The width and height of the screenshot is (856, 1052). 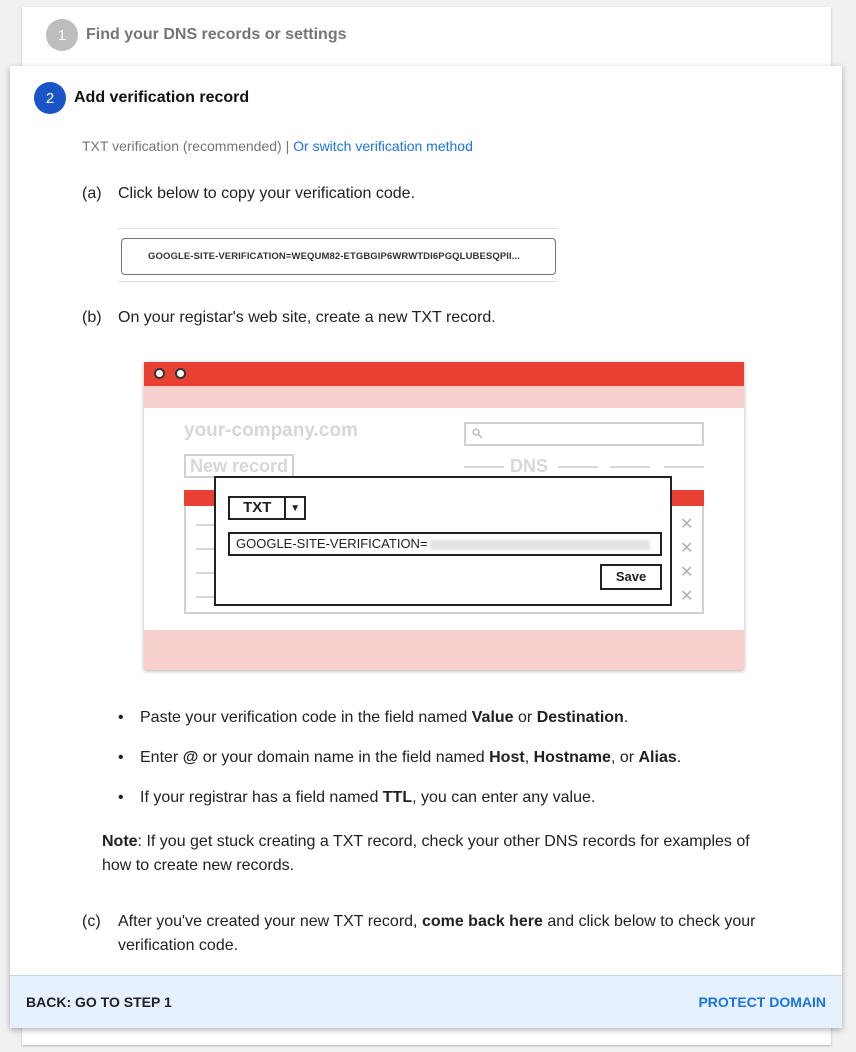 What do you see at coordinates (444, 650) in the screenshot?
I see `illustration-bottom-band` at bounding box center [444, 650].